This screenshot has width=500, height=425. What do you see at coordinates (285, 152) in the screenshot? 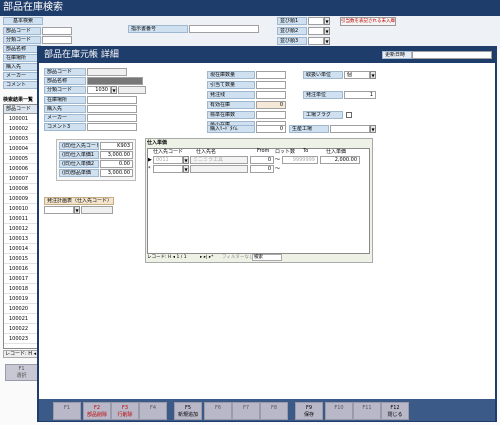
I see `col-lot: ロット数` at bounding box center [285, 152].